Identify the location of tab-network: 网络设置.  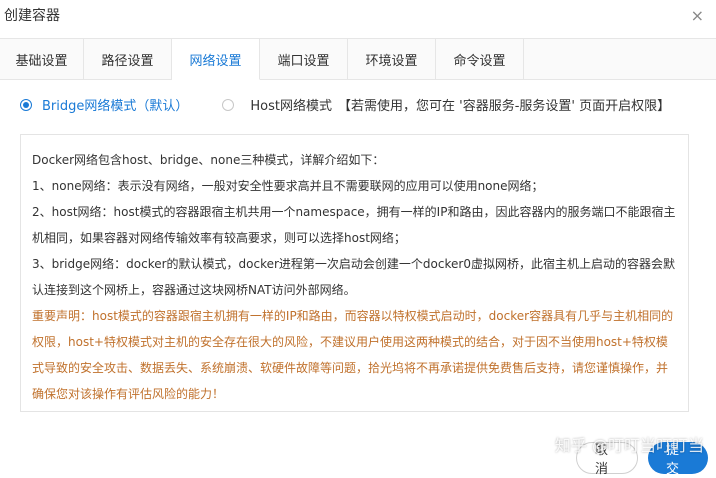
(216, 59).